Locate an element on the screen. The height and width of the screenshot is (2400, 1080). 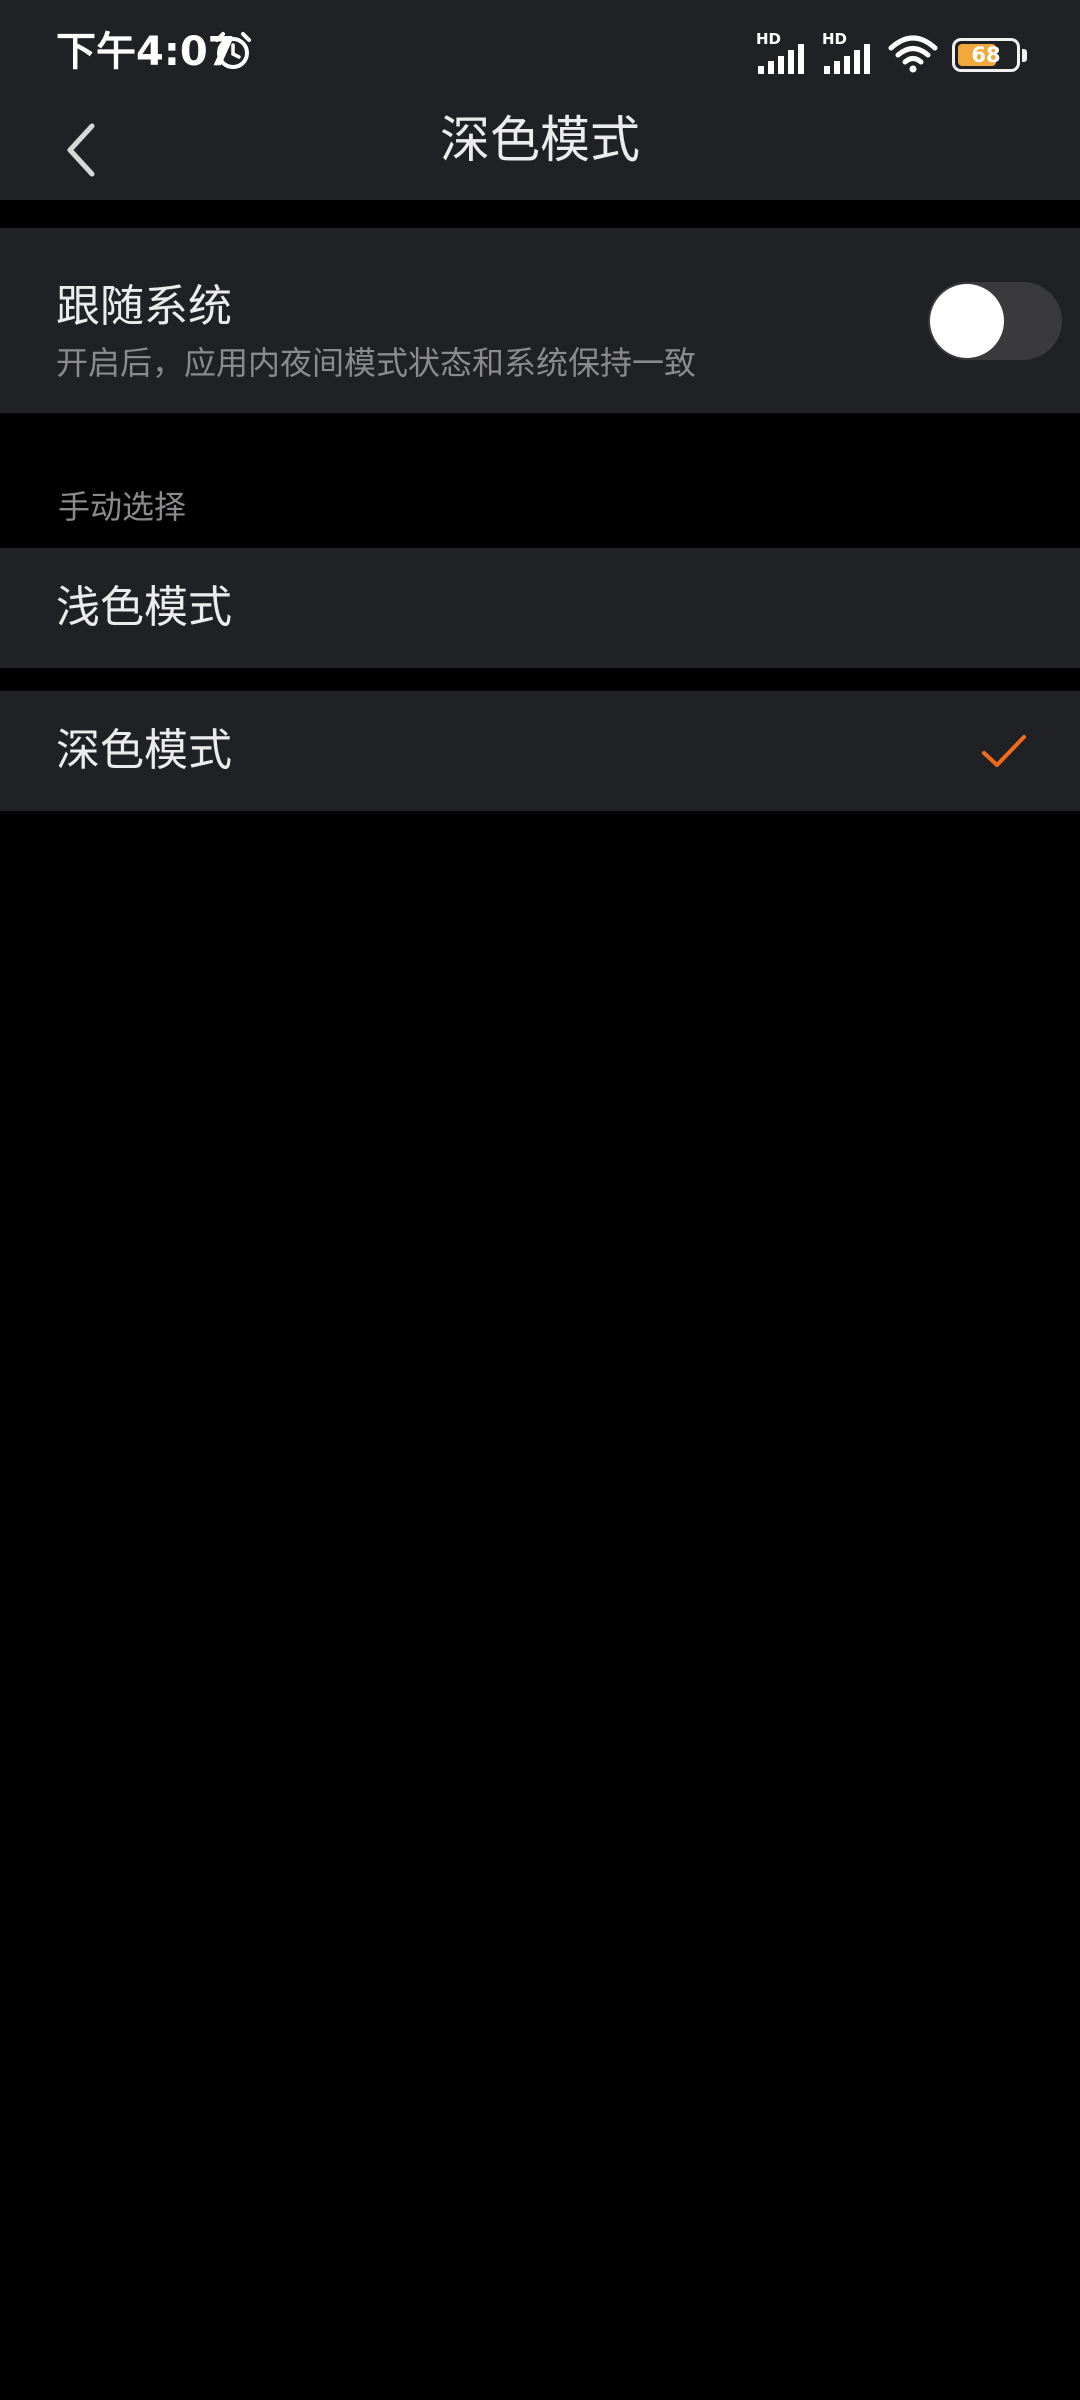
battery-nub is located at coordinates (1024, 55).